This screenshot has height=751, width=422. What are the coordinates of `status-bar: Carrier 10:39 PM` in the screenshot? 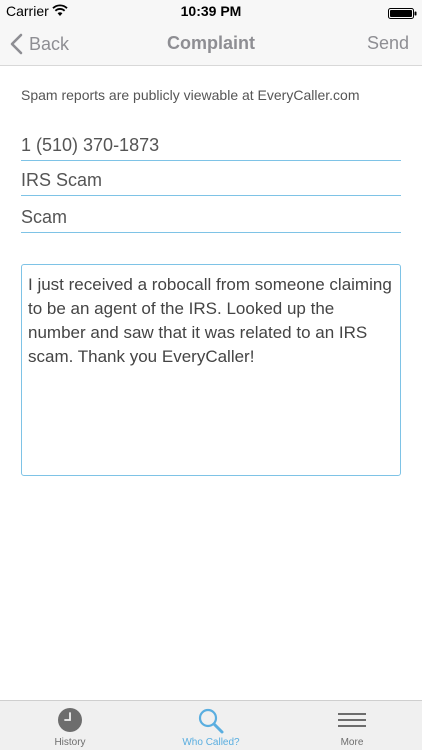 It's located at (211, 11).